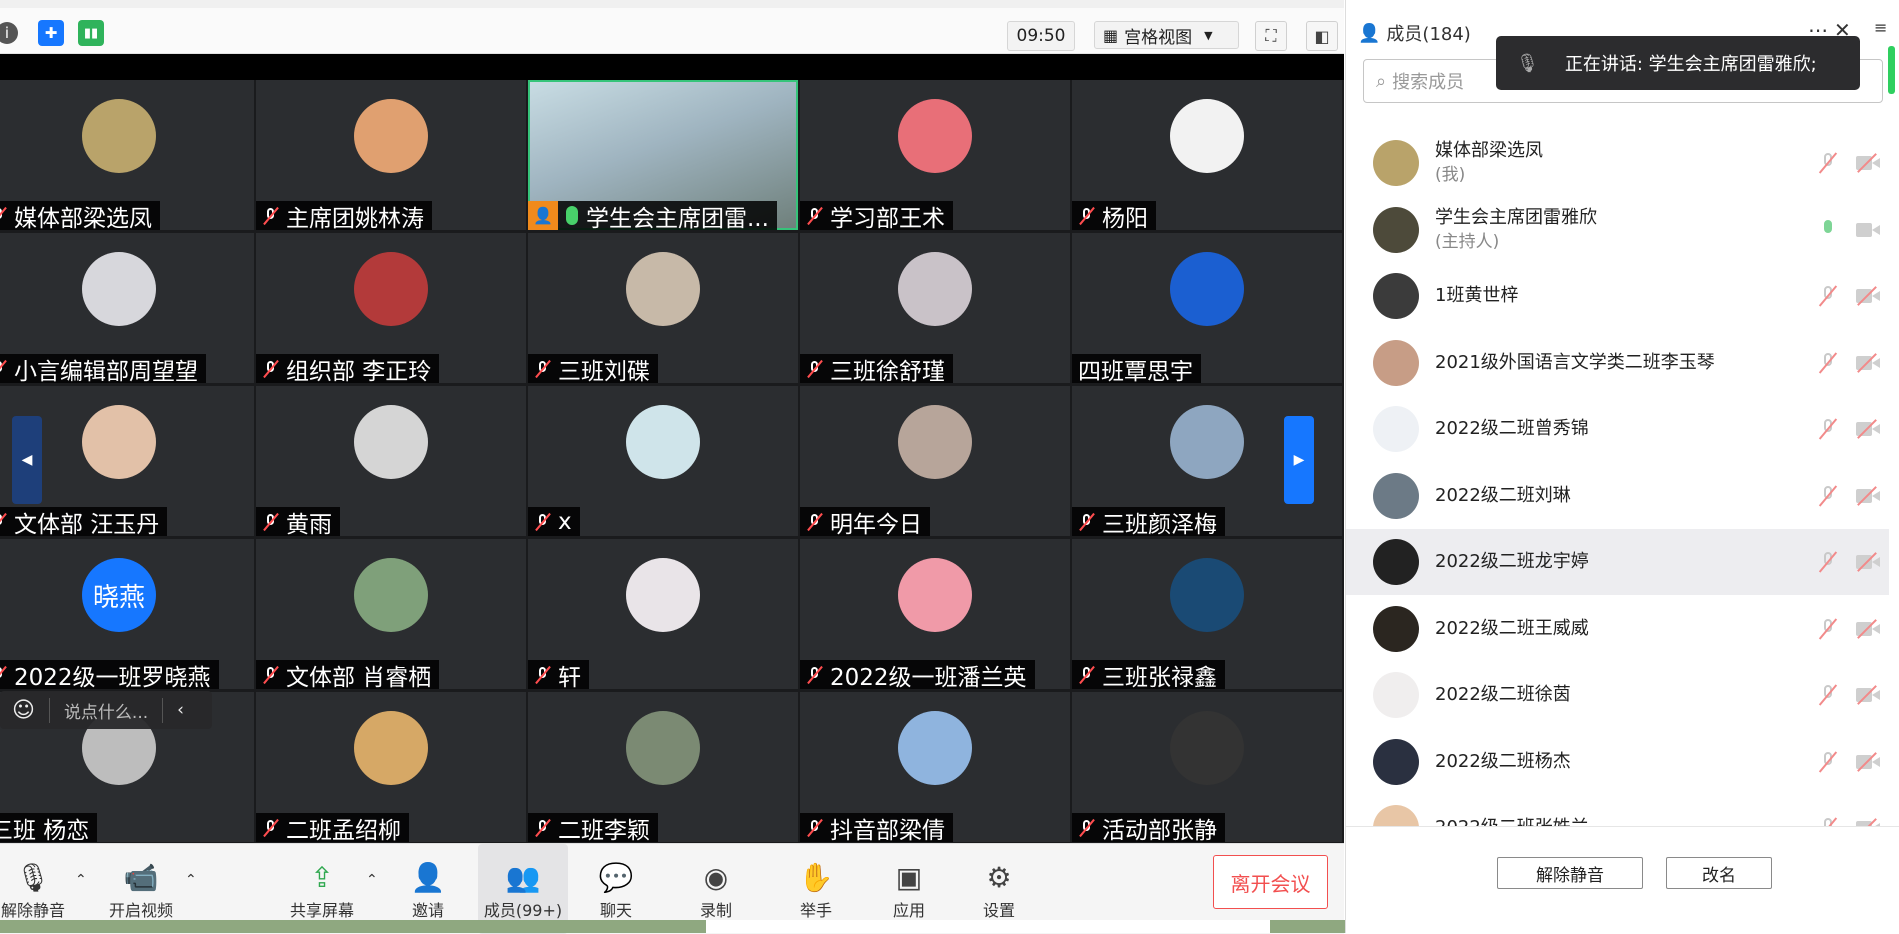  I want to click on toggle-sidebar-button: ◧, so click(1322, 36).